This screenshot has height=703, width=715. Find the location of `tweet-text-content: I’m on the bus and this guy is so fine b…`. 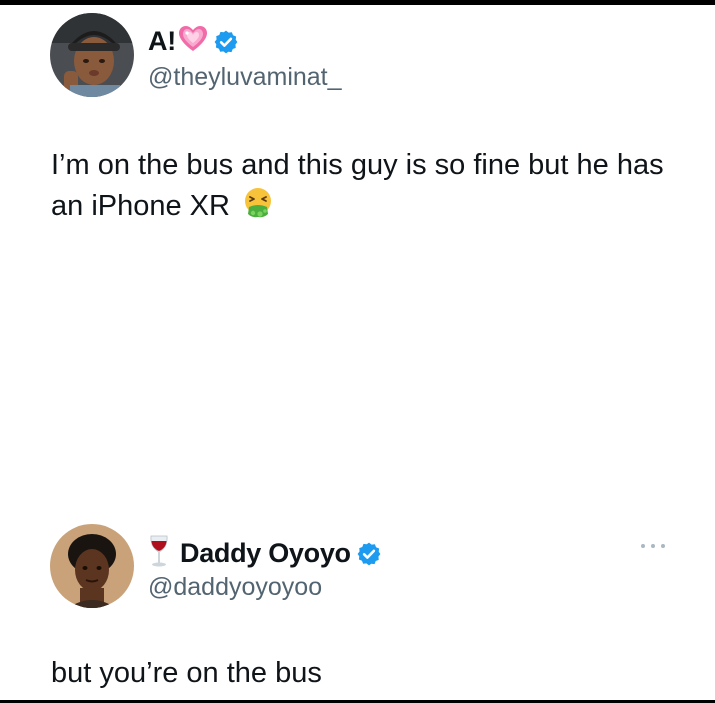

tweet-text-content: I’m on the bus and this guy is so fine b… is located at coordinates (357, 185).